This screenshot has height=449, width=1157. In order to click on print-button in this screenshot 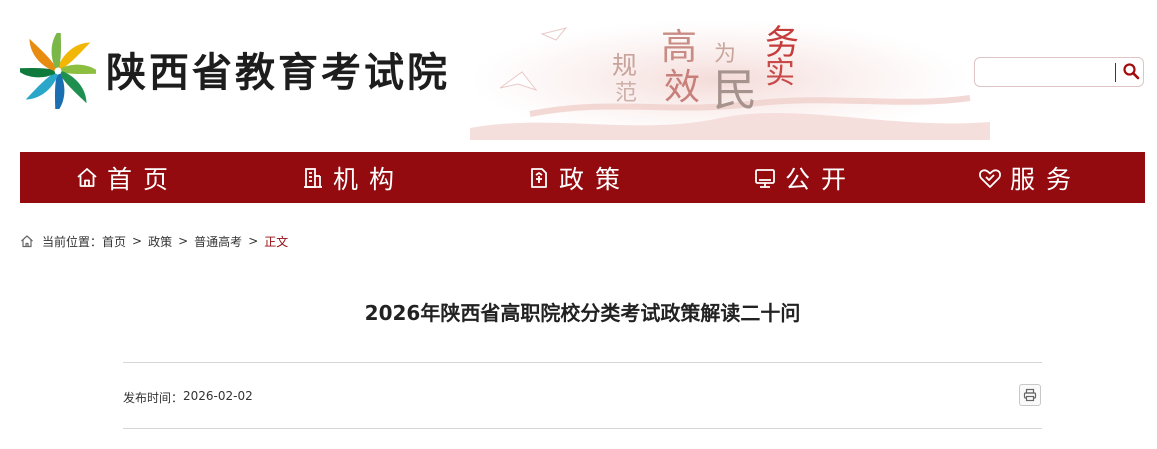, I will do `click(1030, 395)`.